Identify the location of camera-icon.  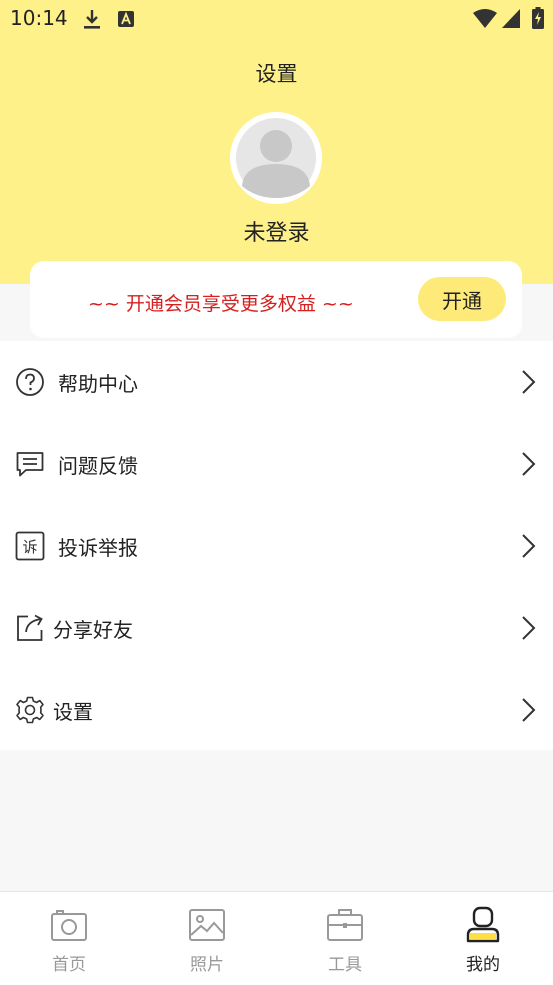
(69, 925).